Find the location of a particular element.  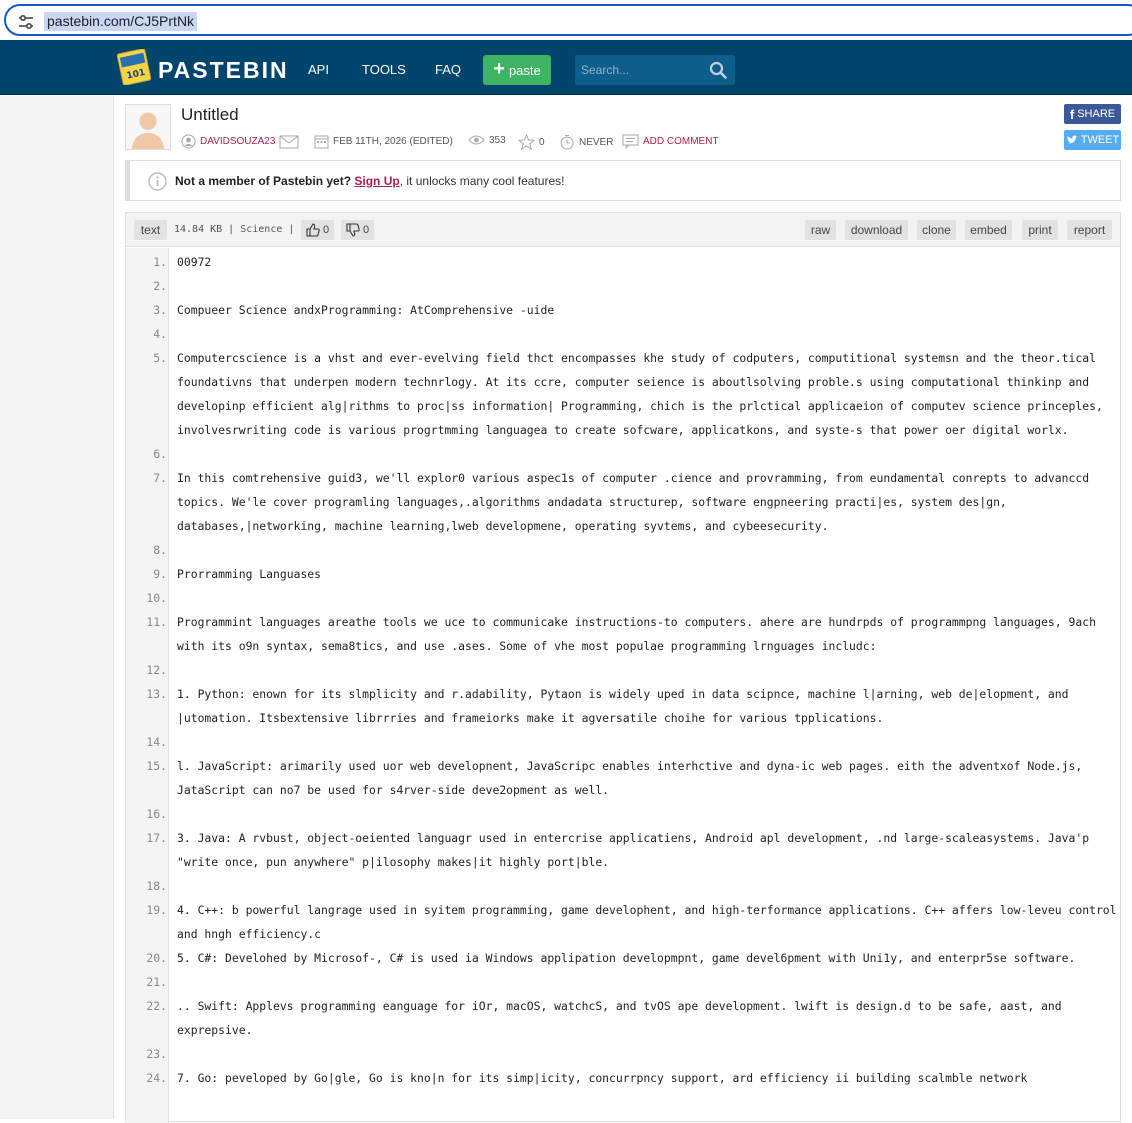

code-line: 23. is located at coordinates (623, 1054).